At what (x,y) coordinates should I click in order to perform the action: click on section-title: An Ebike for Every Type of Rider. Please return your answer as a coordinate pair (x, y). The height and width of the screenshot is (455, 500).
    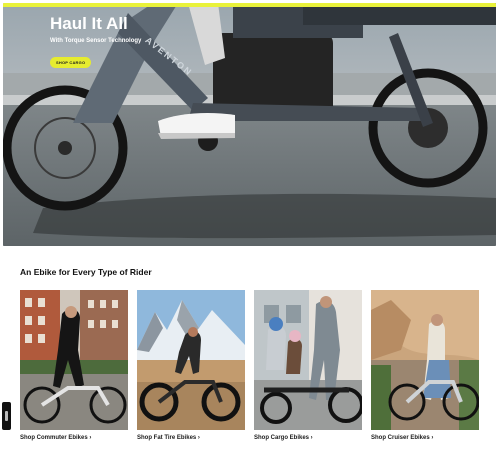
    Looking at the image, I should click on (86, 272).